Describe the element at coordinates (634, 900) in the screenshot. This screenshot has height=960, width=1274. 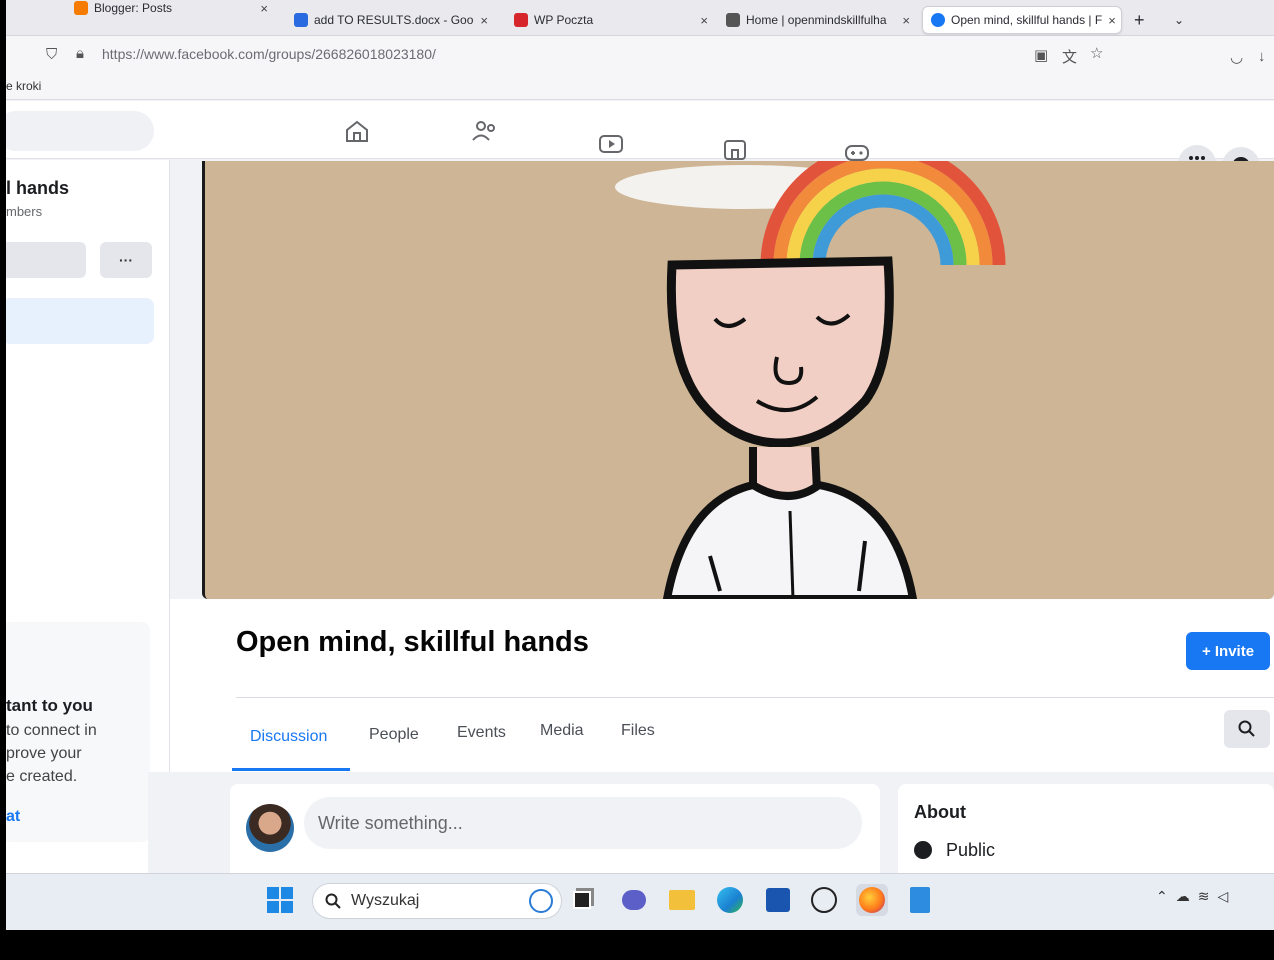
I see `chat-icon` at that location.